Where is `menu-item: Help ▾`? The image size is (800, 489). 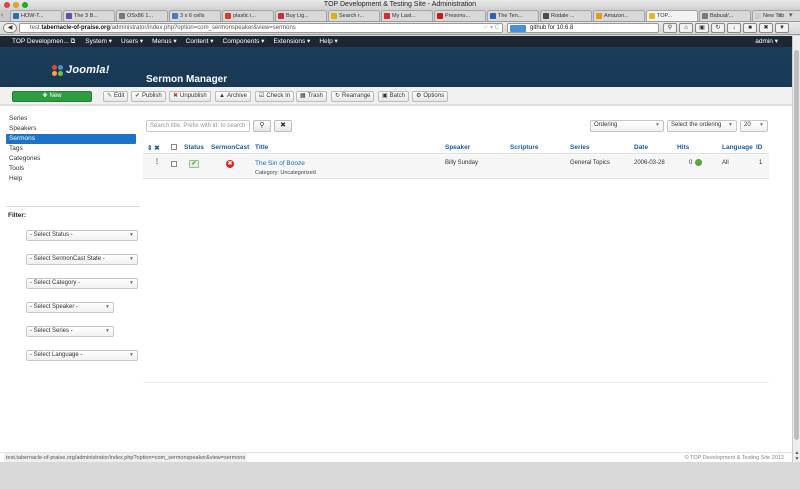
menu-item: Help ▾ is located at coordinates (328, 41).